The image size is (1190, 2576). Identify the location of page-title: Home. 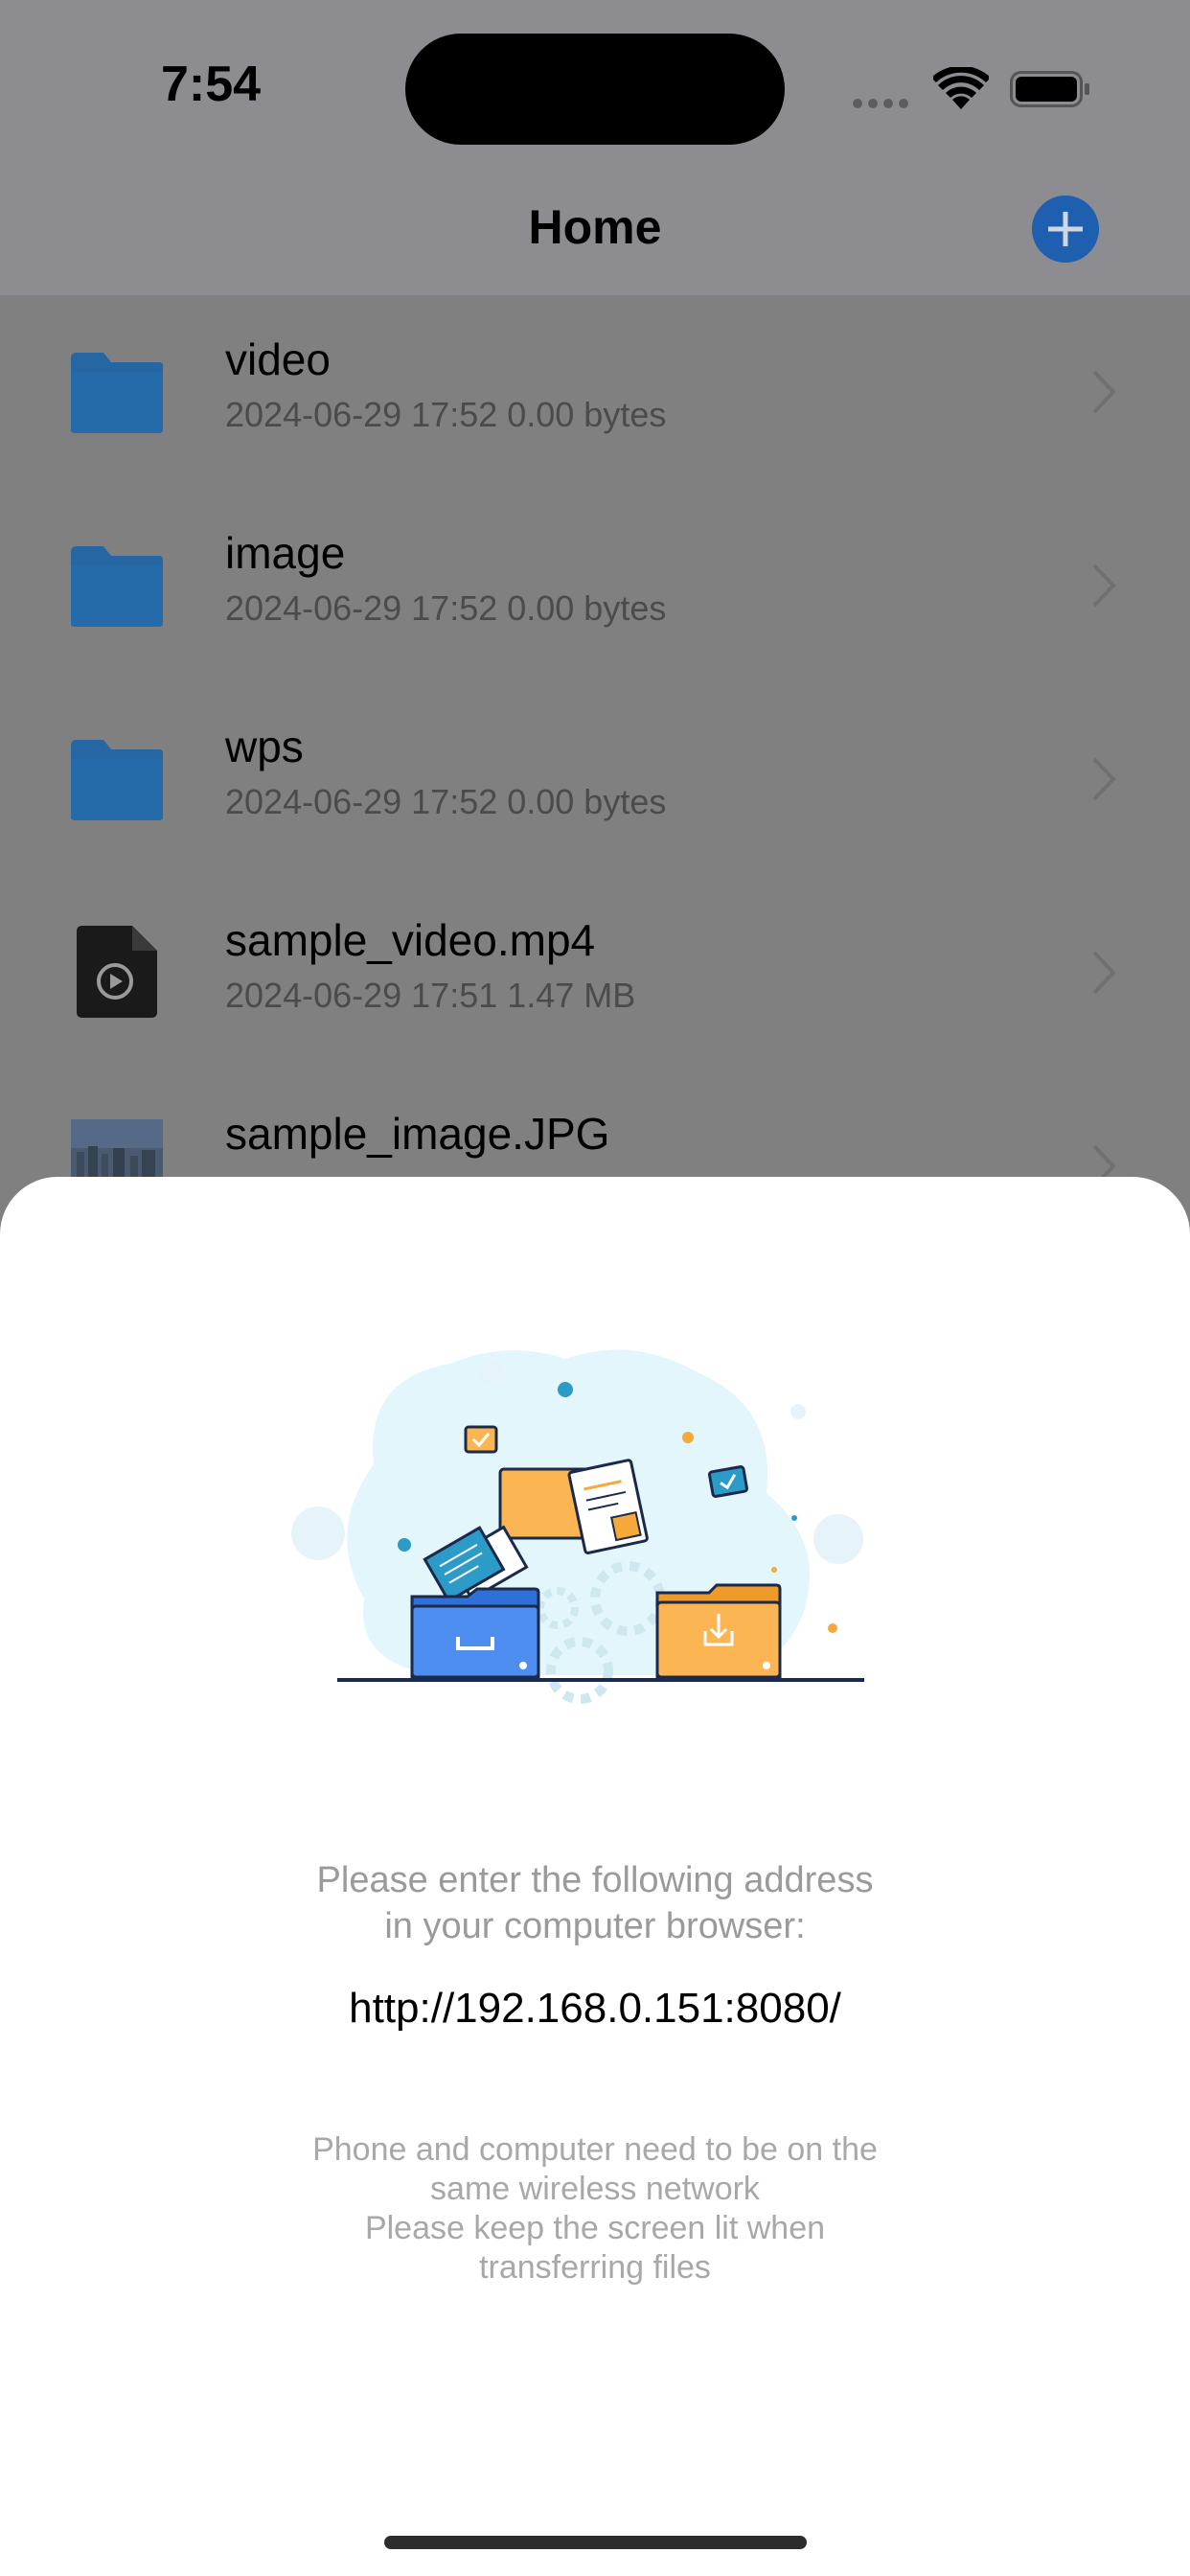
(595, 227).